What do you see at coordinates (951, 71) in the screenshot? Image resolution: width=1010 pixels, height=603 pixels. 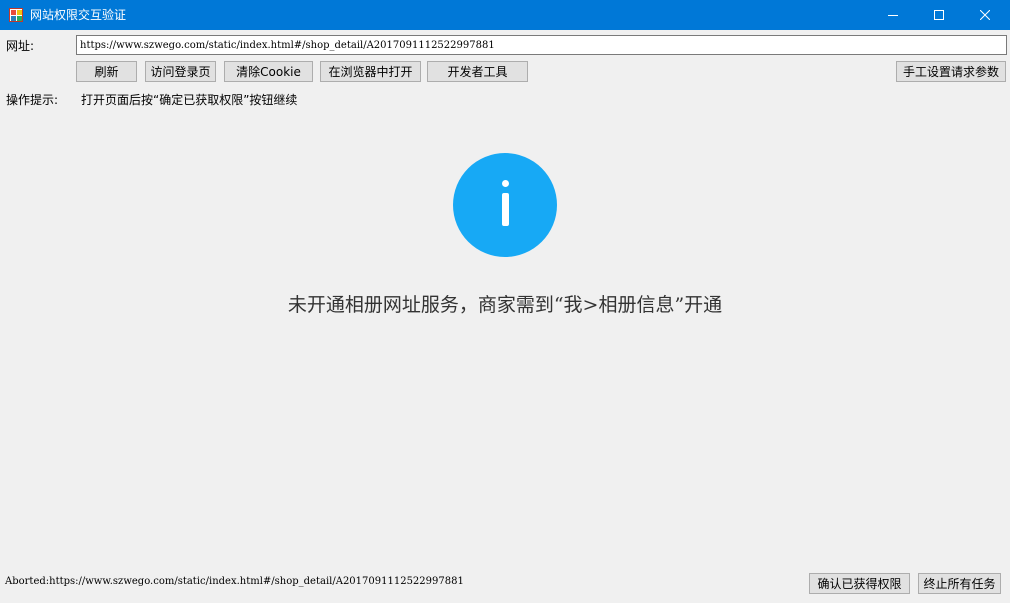 I see `manual-params-button: 手工设置请求参数` at bounding box center [951, 71].